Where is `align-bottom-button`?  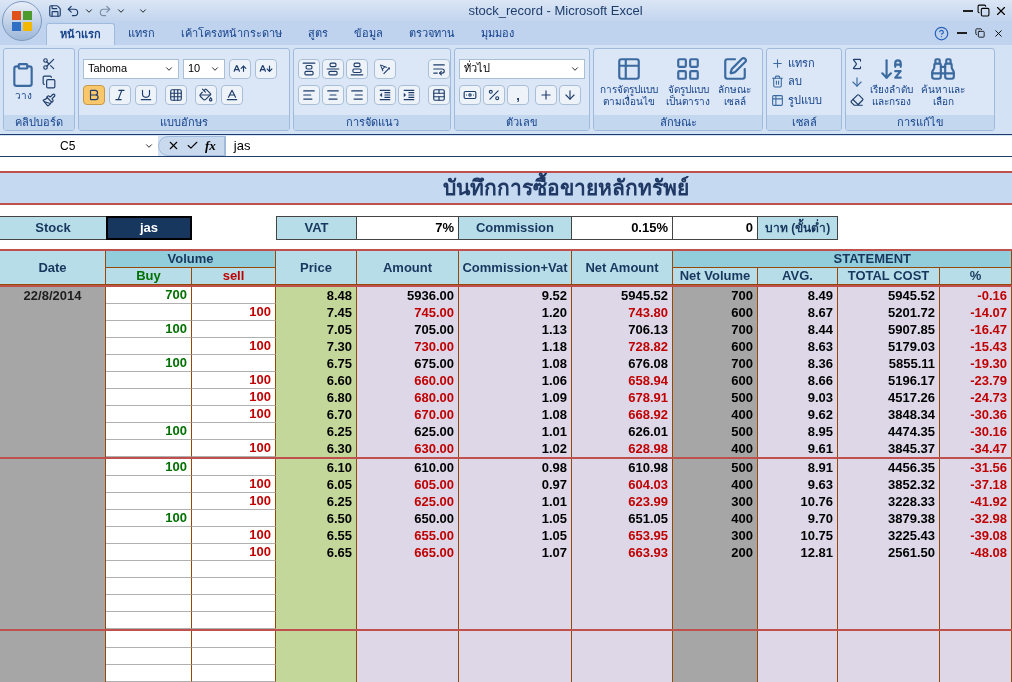
align-bottom-button is located at coordinates (357, 68).